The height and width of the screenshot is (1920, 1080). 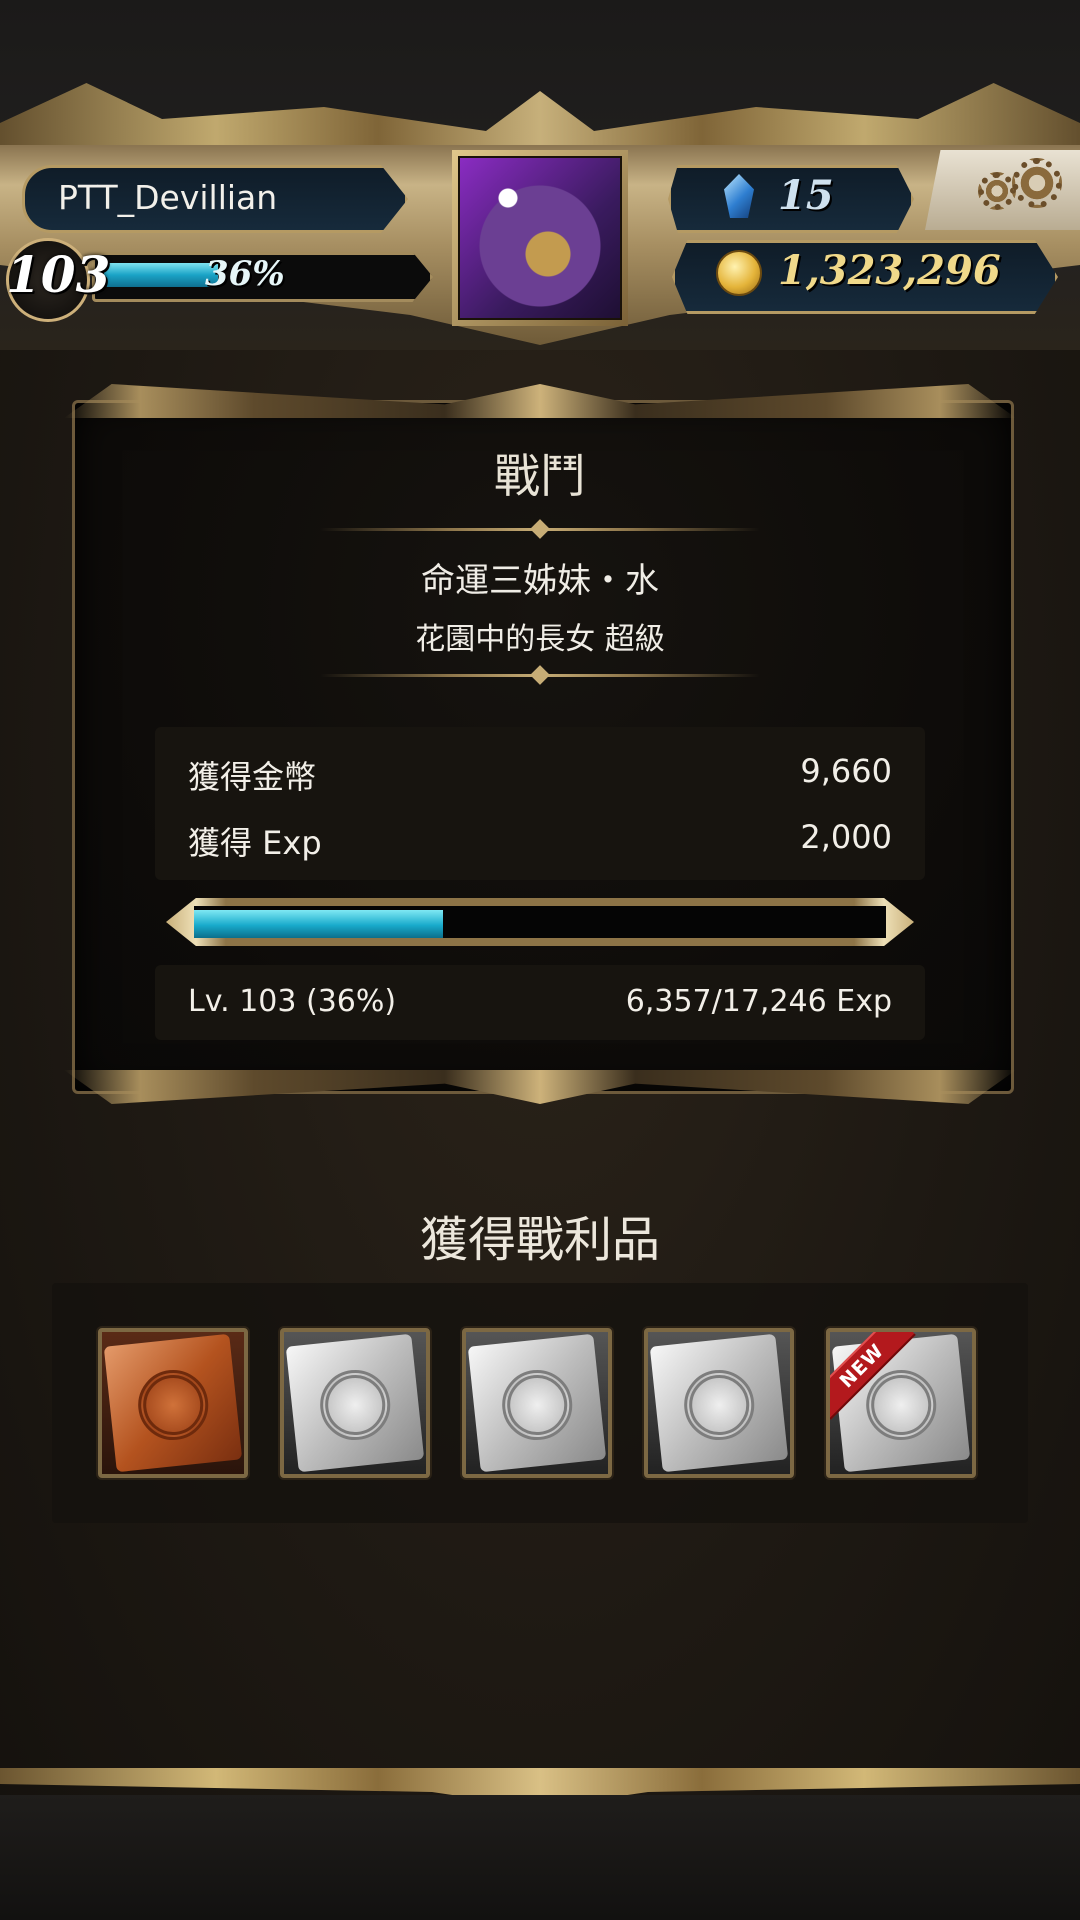 I want to click on stage-name: 花園中的長女 超級, so click(x=540, y=639).